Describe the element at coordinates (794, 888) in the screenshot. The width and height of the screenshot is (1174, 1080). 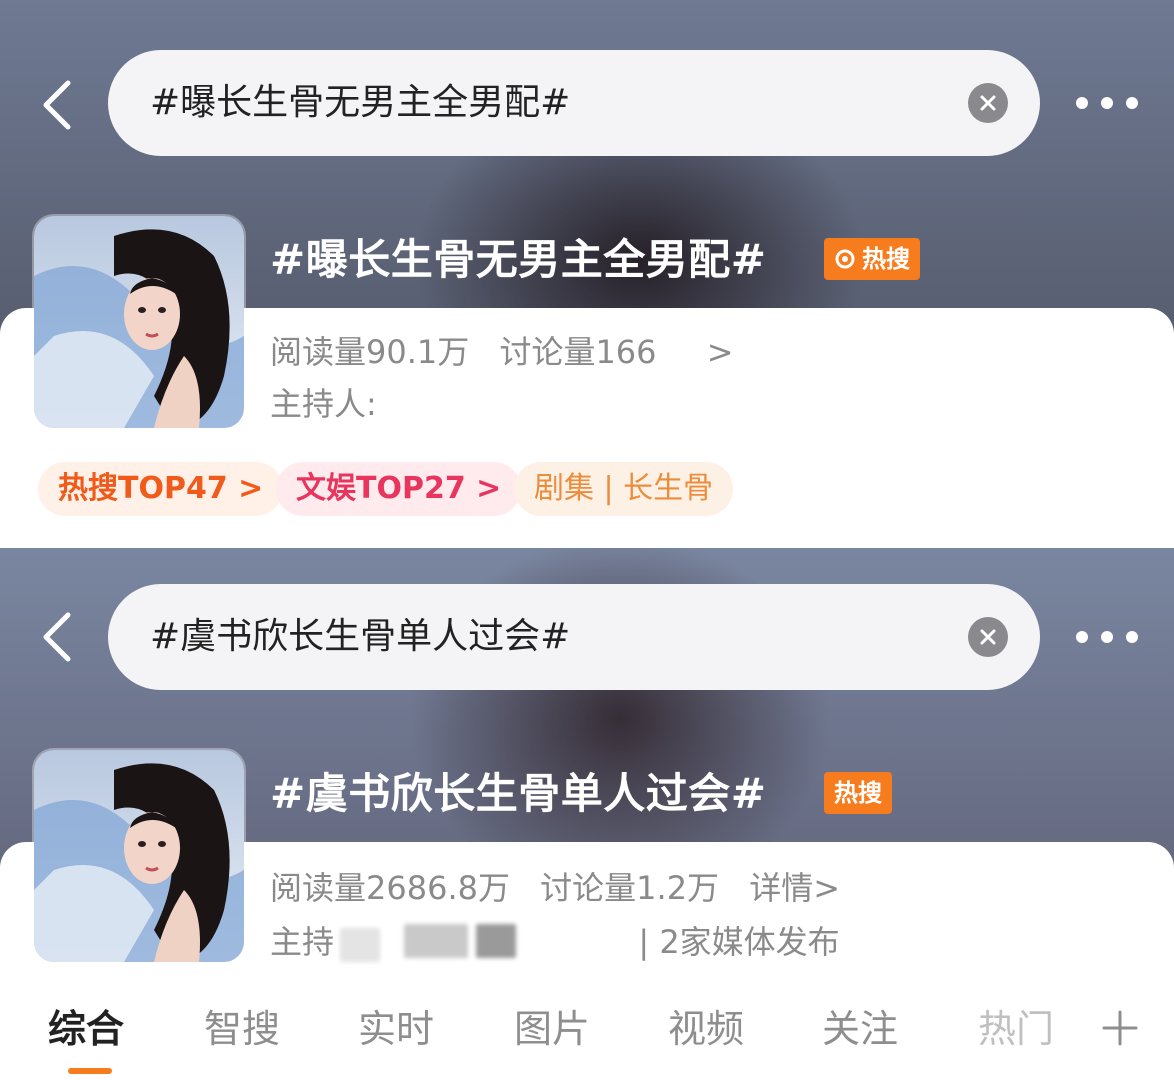
I see `details-link: 详情>` at that location.